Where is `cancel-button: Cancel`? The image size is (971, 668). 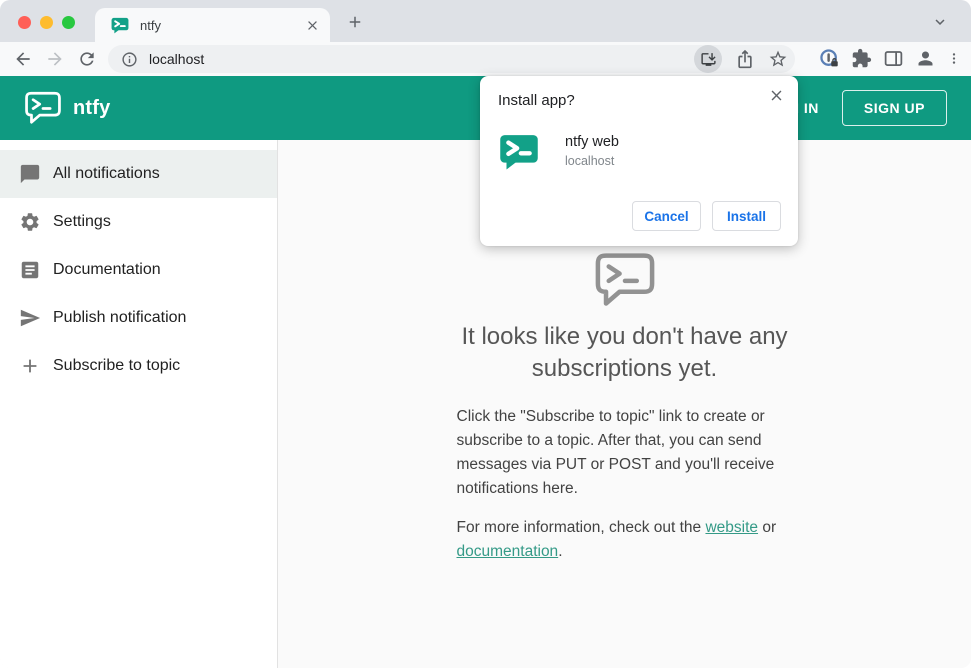 cancel-button: Cancel is located at coordinates (666, 216).